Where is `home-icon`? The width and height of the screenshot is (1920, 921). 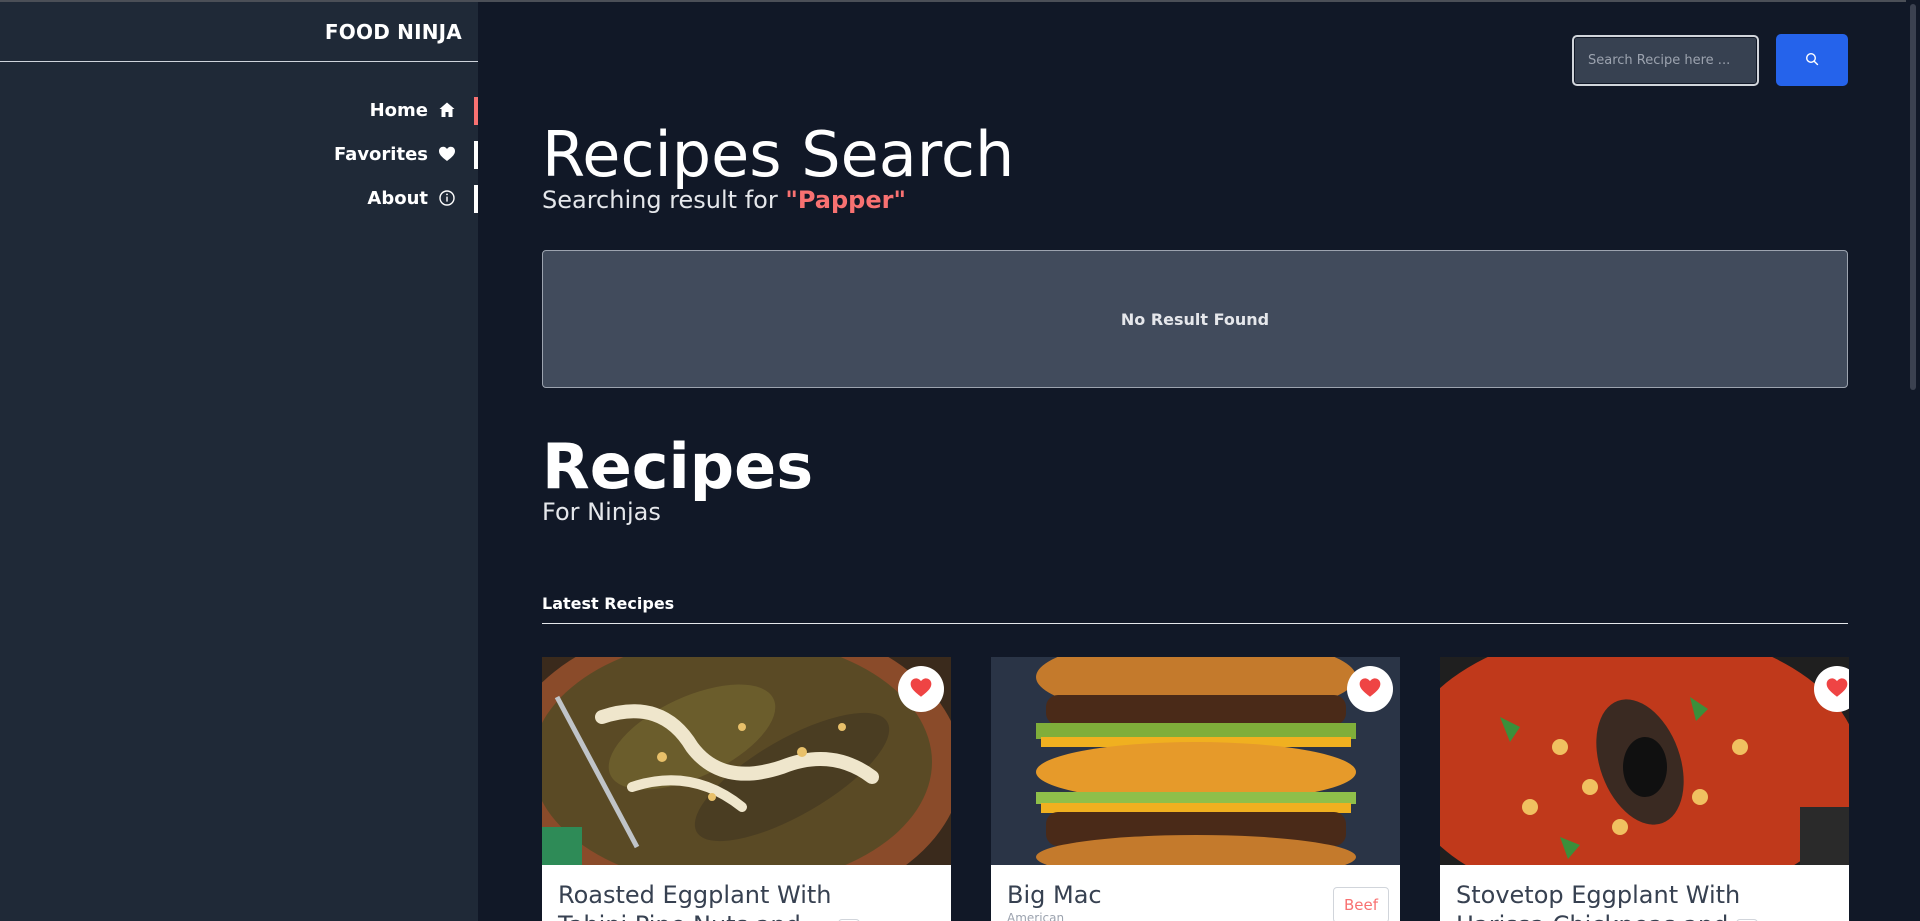
home-icon is located at coordinates (447, 110).